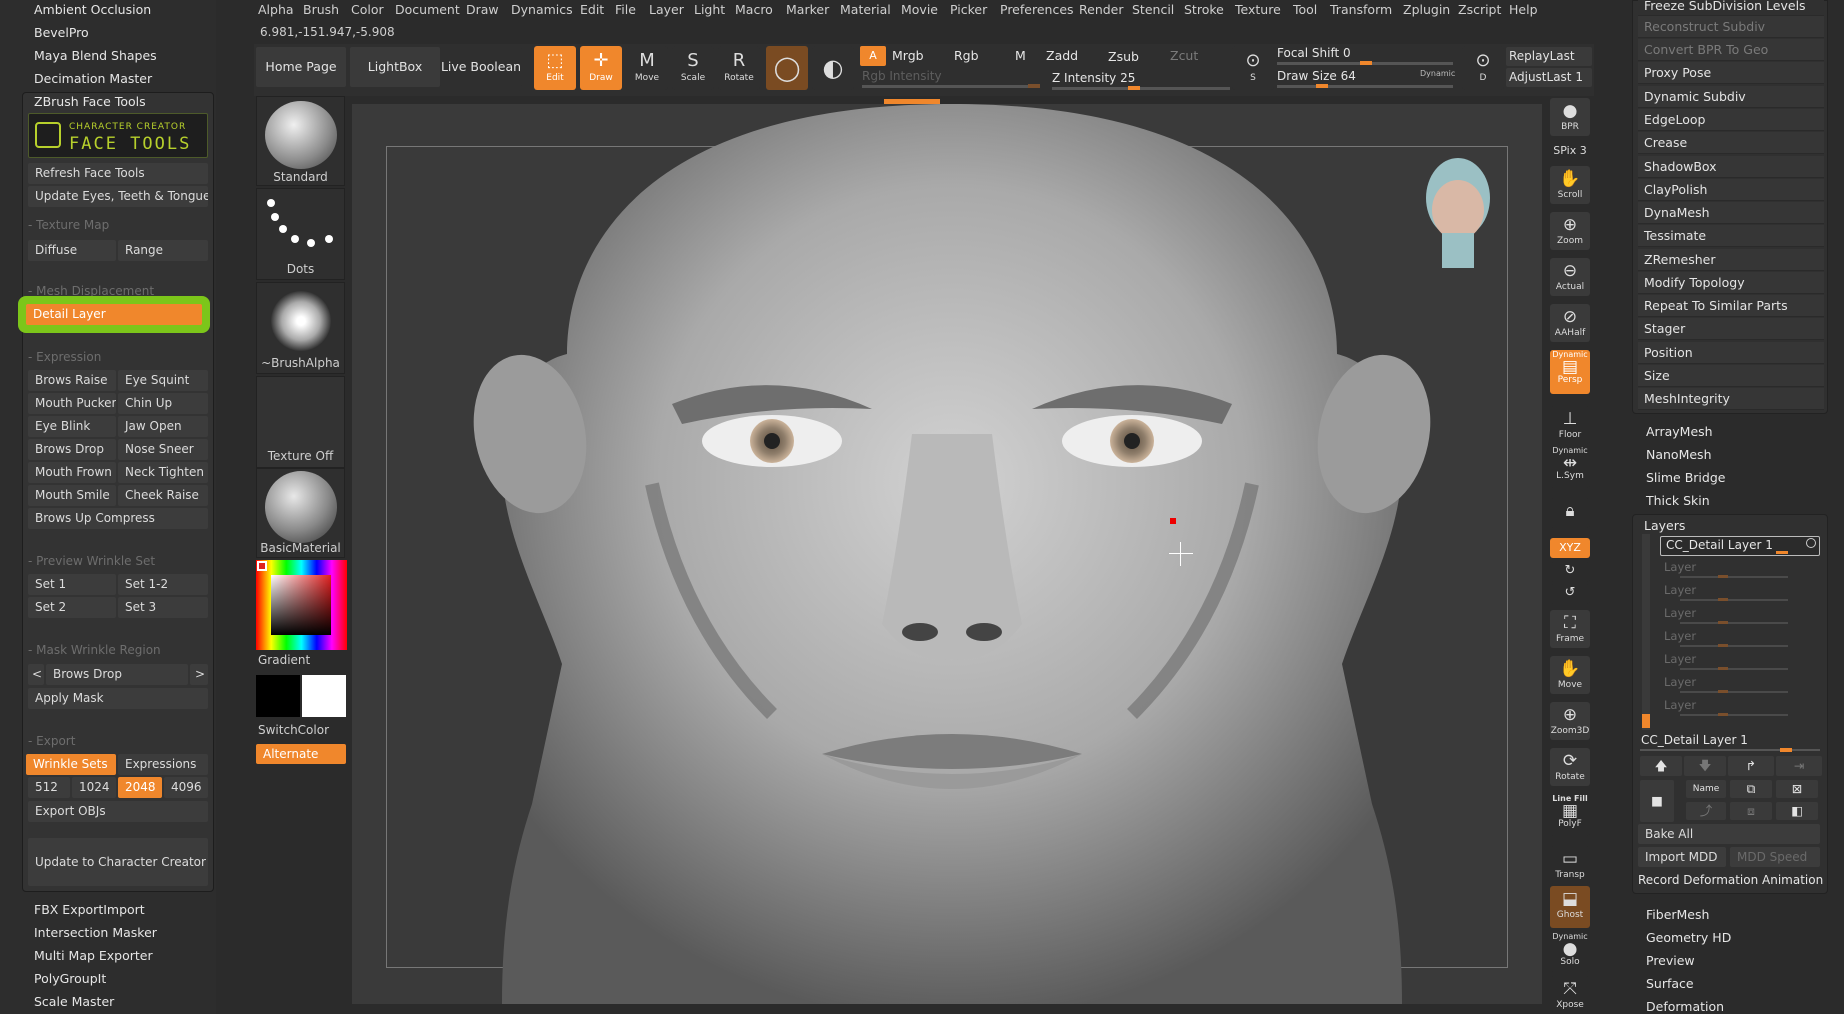  What do you see at coordinates (1570, 548) in the screenshot?
I see `xyz-button: XYZ` at bounding box center [1570, 548].